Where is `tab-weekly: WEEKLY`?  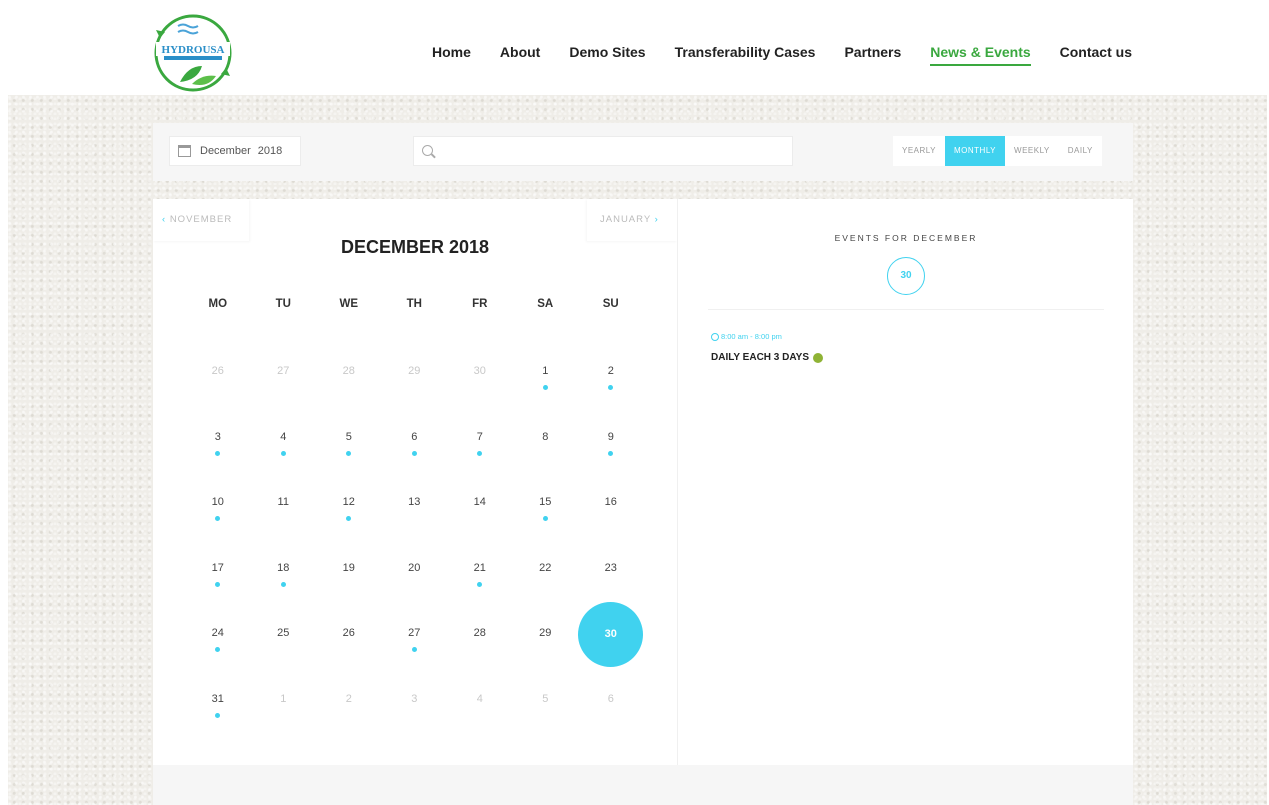 tab-weekly: WEEKLY is located at coordinates (1032, 151).